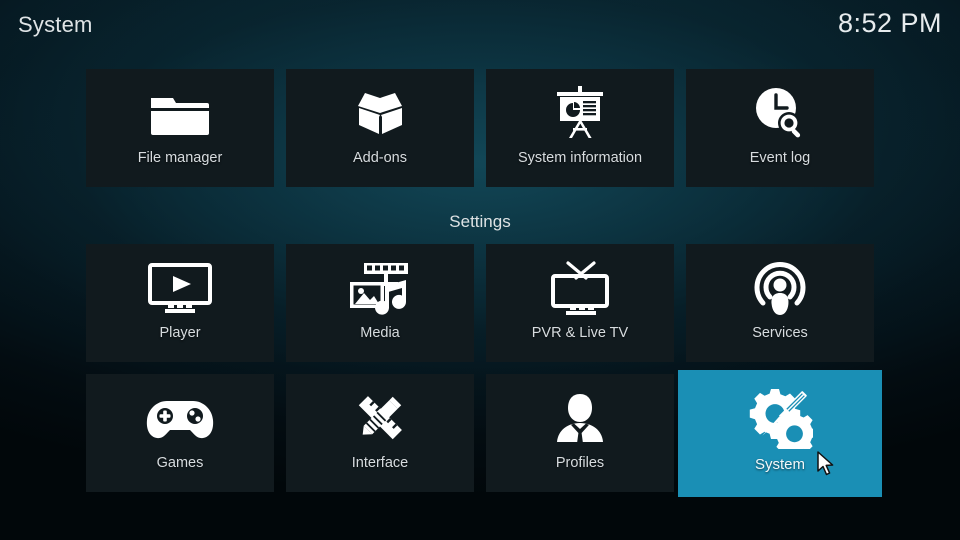  What do you see at coordinates (780, 113) in the screenshot?
I see `clock-search-icon` at bounding box center [780, 113].